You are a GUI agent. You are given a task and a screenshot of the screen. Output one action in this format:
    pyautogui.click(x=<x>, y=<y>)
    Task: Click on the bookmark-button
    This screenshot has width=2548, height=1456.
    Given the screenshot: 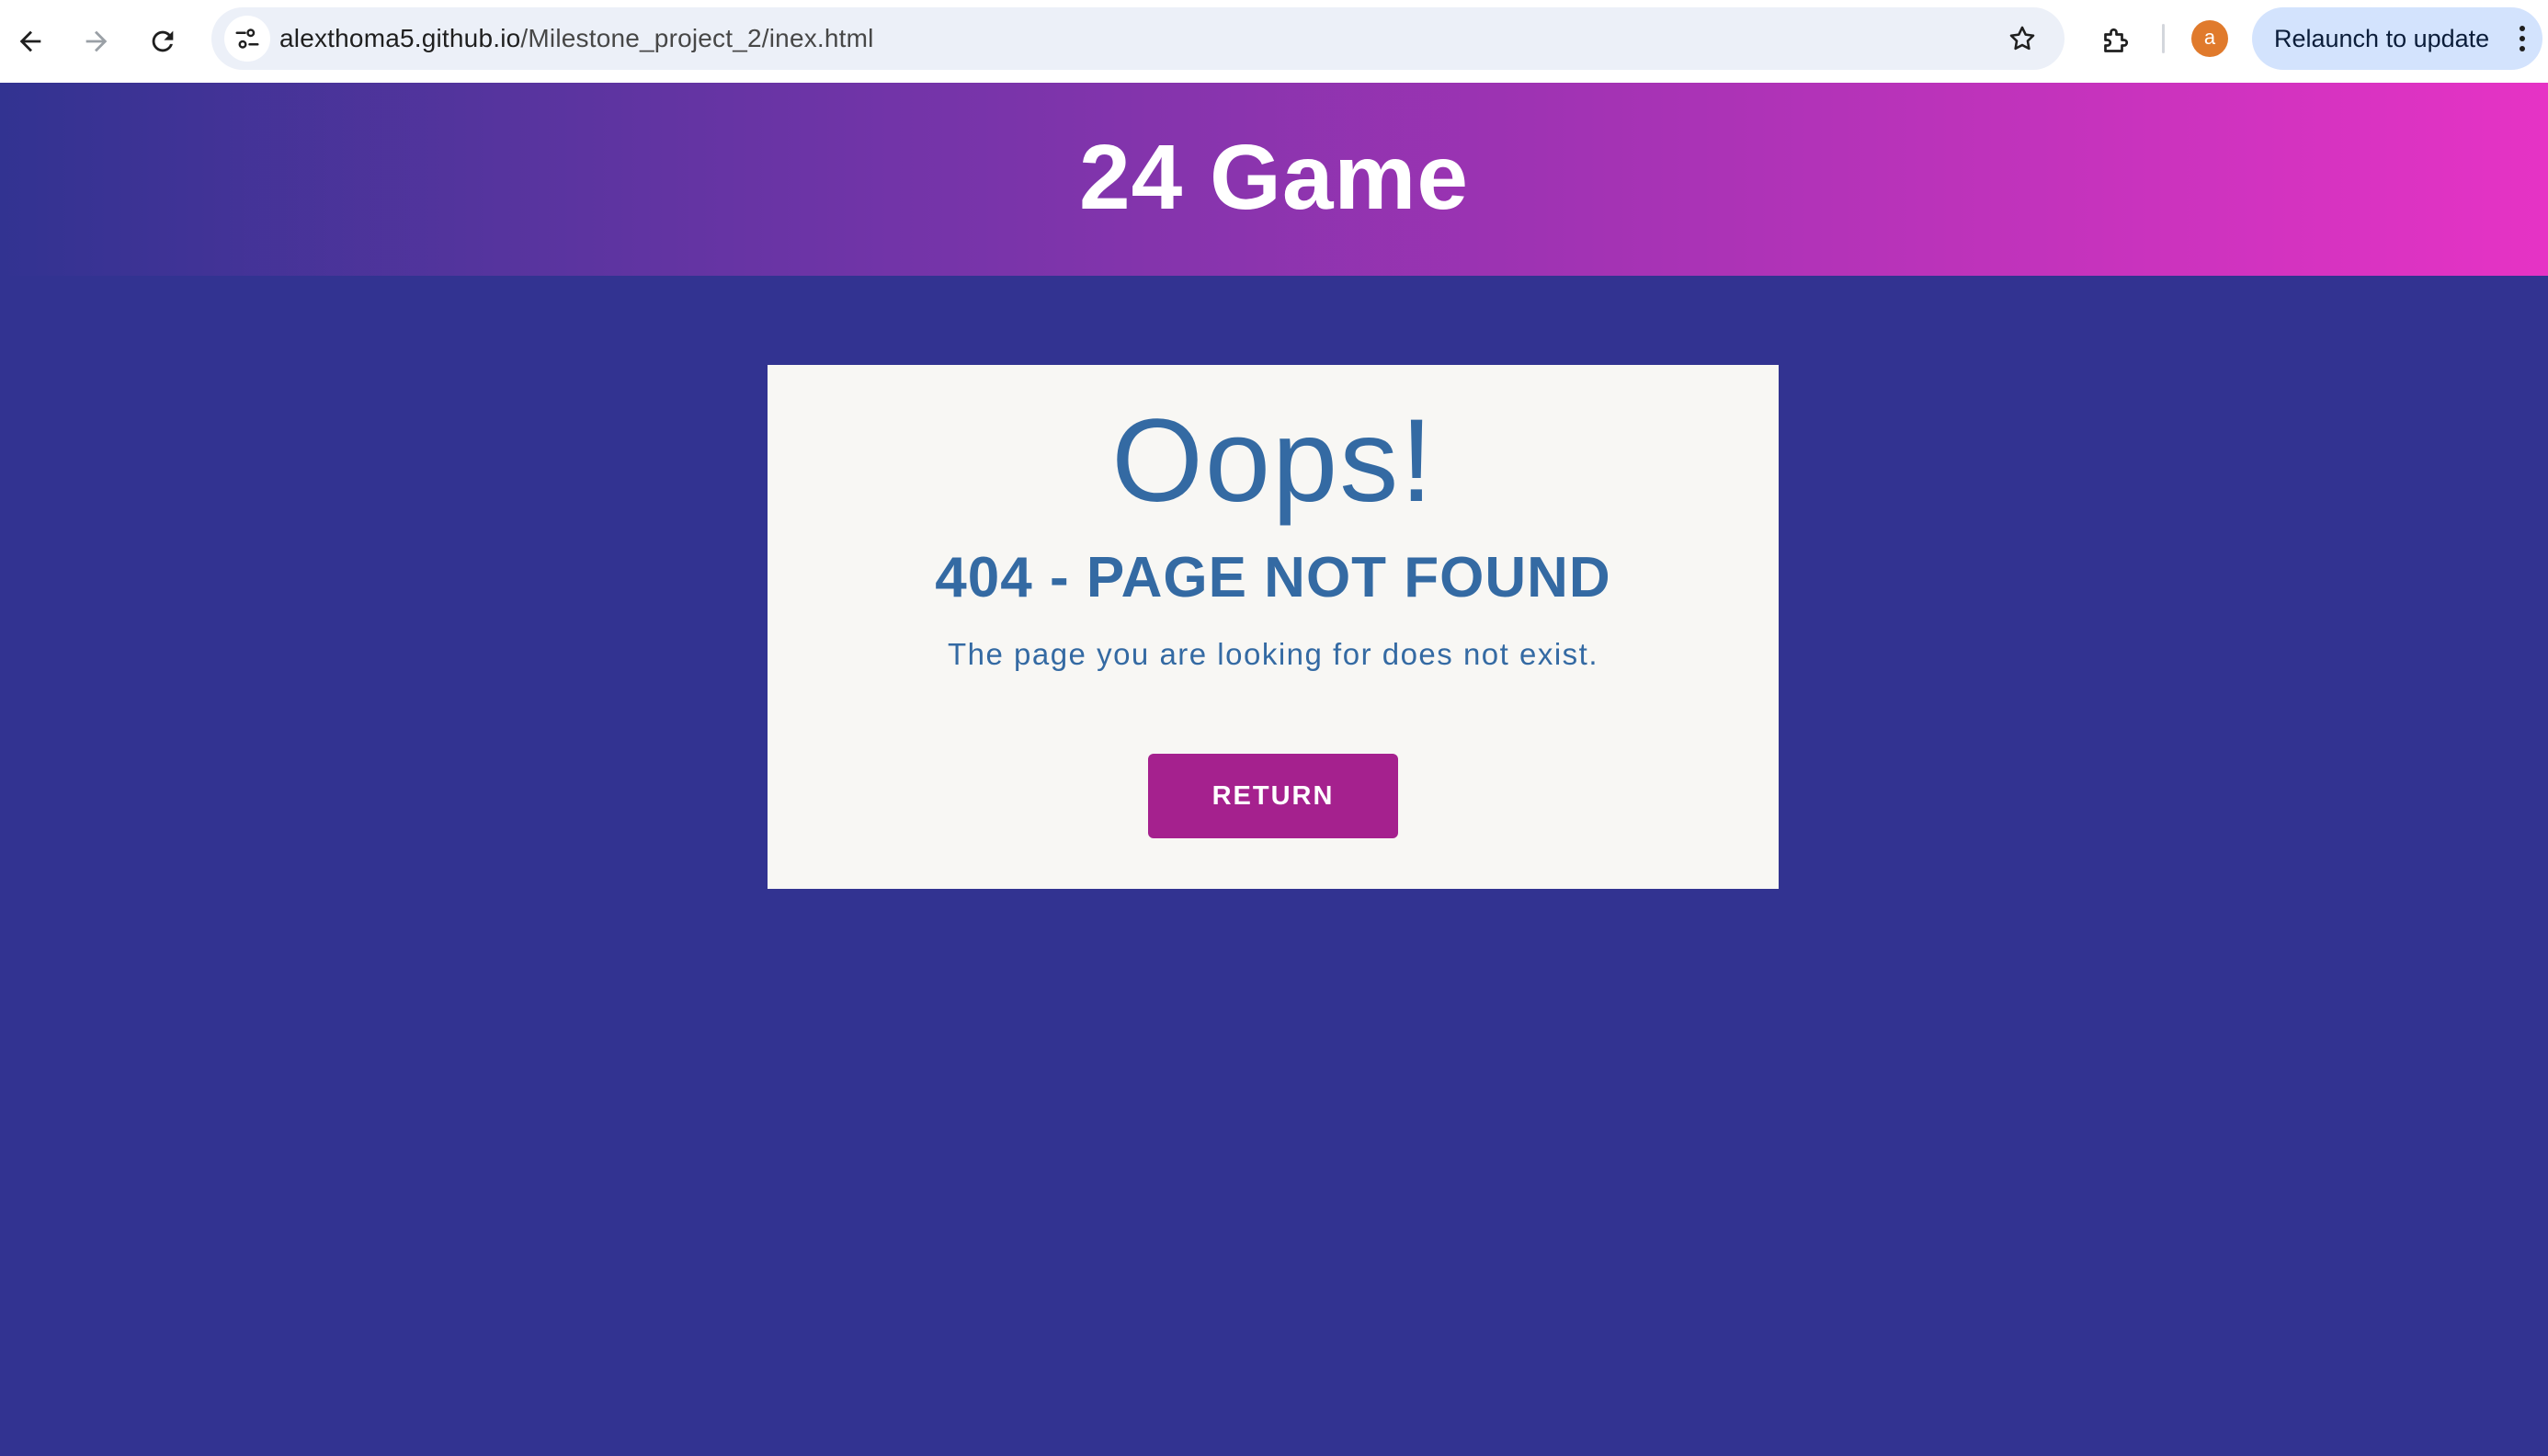 What is the action you would take?
    pyautogui.click(x=2022, y=38)
    